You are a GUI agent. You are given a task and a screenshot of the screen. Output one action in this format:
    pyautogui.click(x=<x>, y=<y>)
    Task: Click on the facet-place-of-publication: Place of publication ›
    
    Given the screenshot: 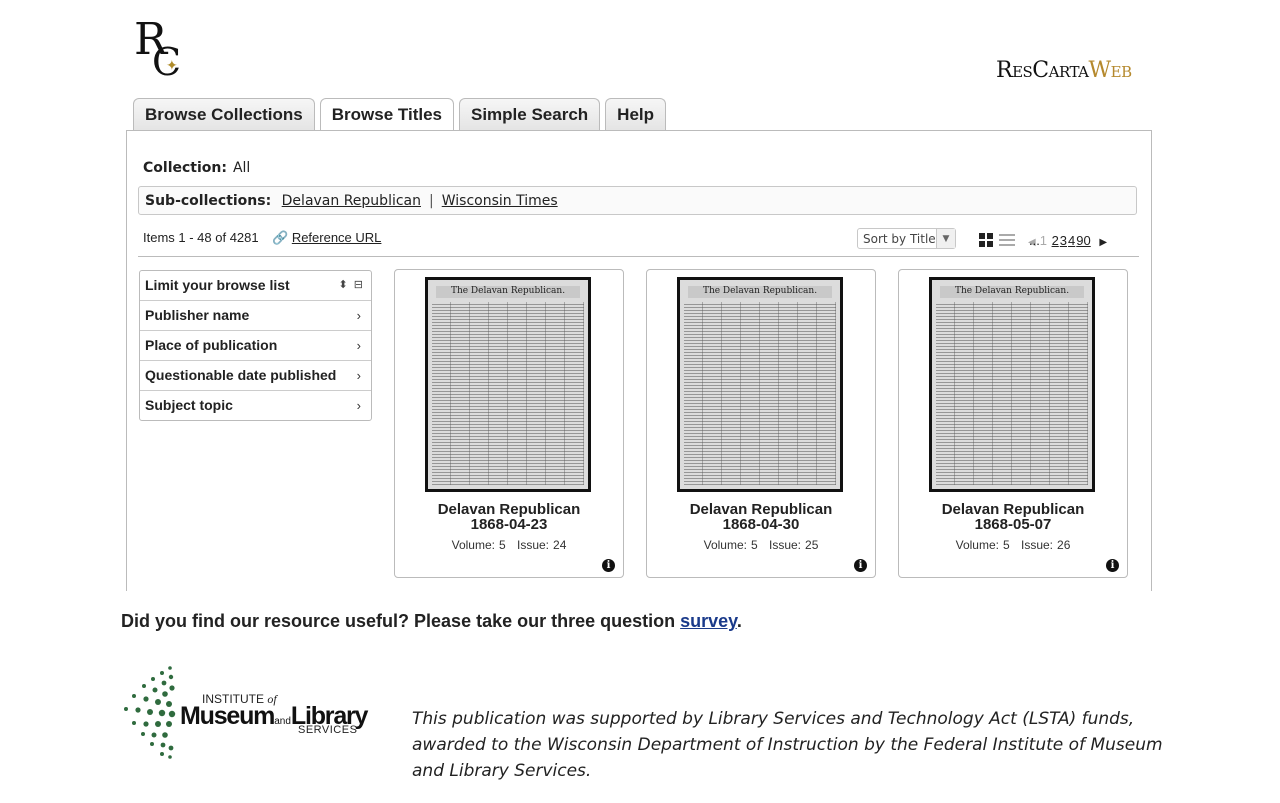 What is the action you would take?
    pyautogui.click(x=255, y=345)
    